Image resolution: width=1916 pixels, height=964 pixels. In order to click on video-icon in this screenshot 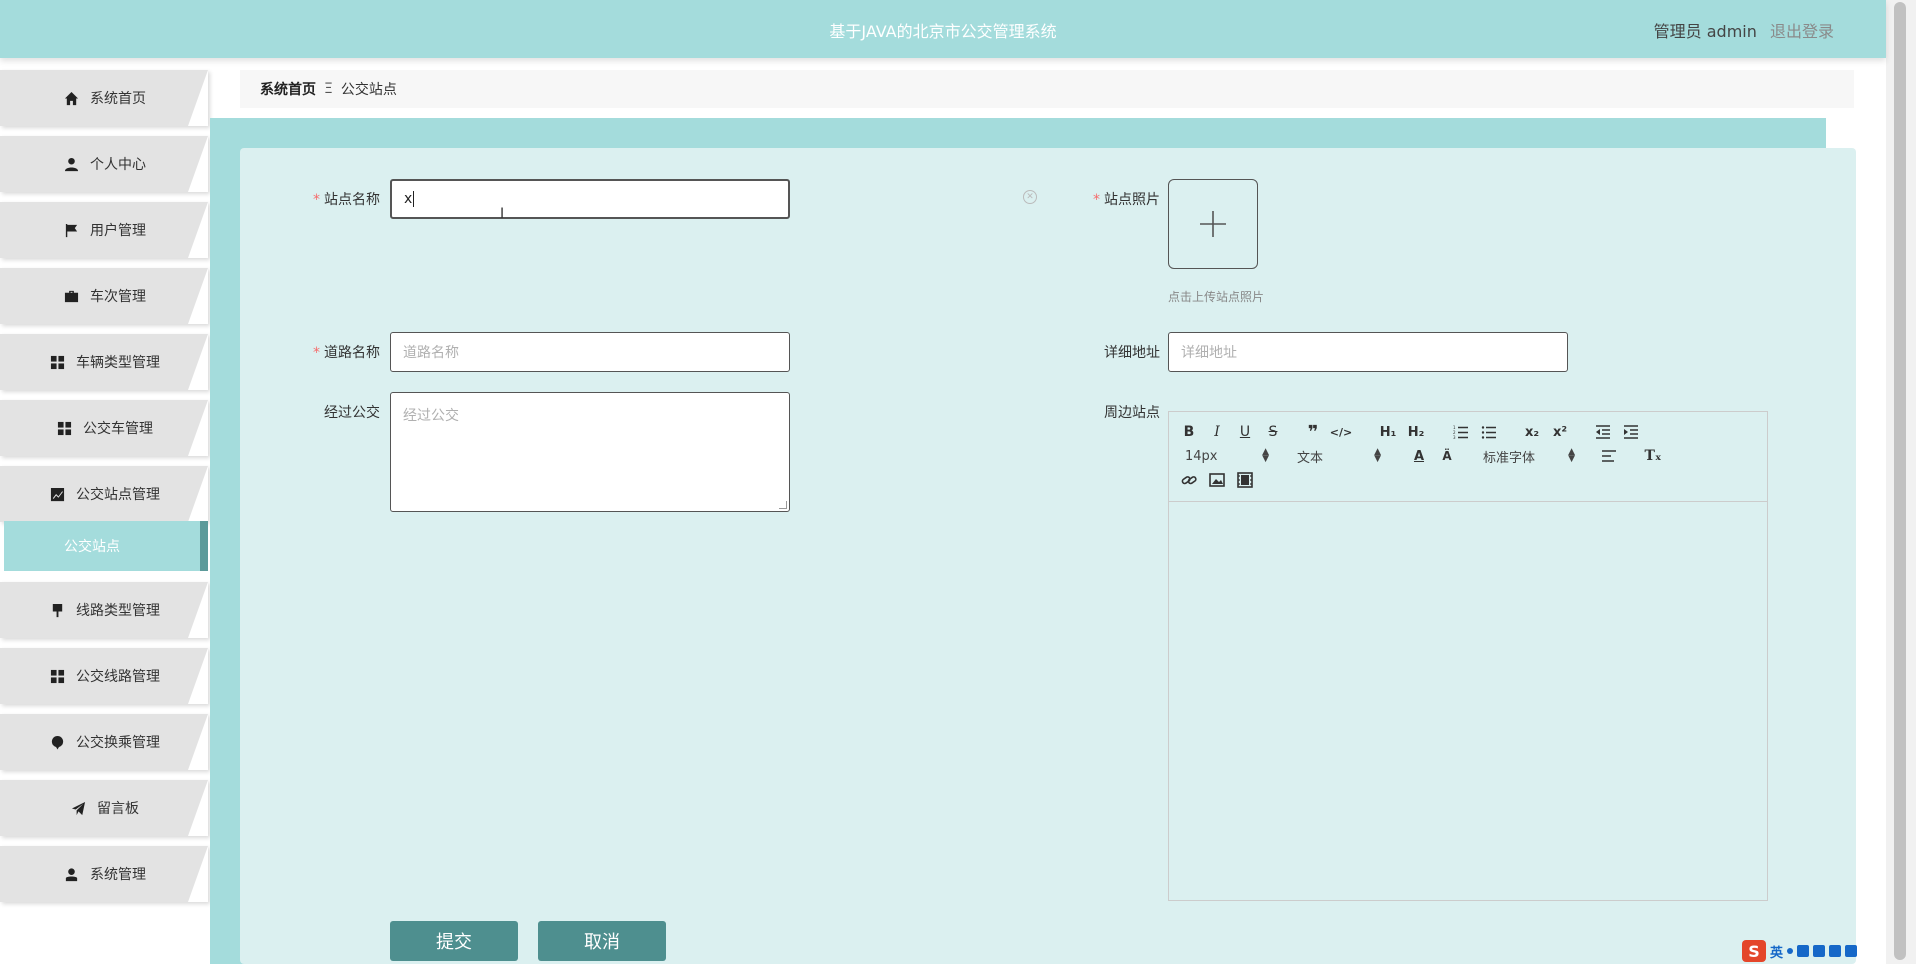, I will do `click(1245, 480)`.